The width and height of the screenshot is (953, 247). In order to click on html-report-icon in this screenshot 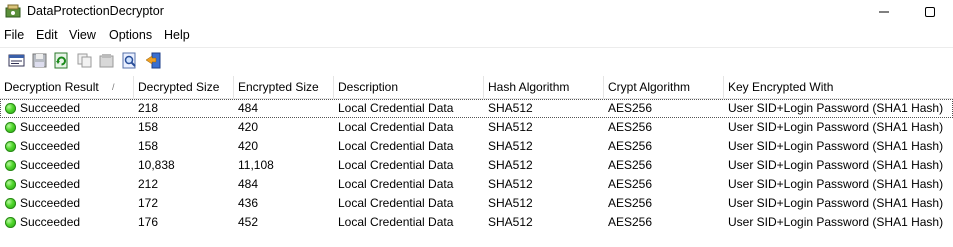, I will do `click(106, 60)`.